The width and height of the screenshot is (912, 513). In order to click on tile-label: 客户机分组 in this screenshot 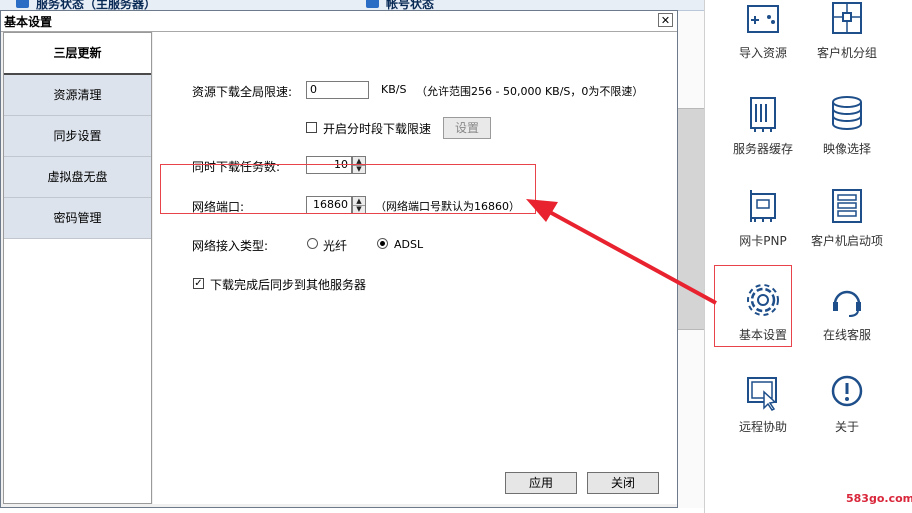, I will do `click(846, 53)`.